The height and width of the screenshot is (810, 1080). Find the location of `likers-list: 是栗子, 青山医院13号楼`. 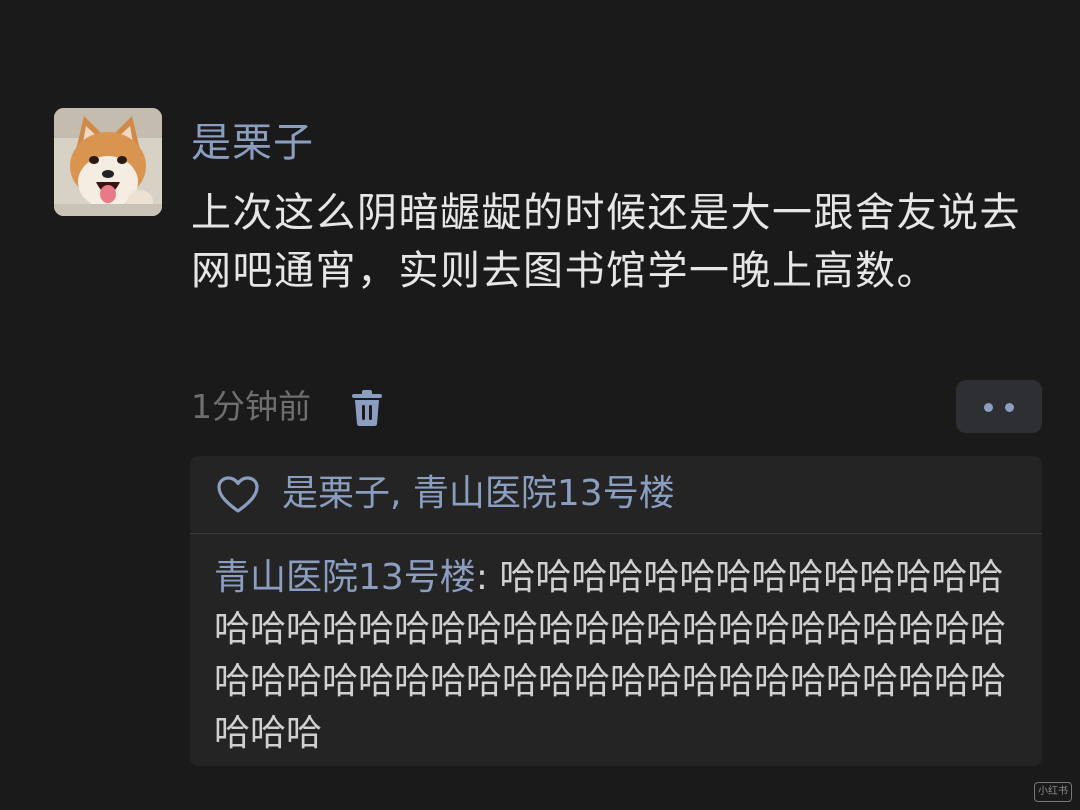

likers-list: 是栗子, 青山医院13号楼 is located at coordinates (478, 494).